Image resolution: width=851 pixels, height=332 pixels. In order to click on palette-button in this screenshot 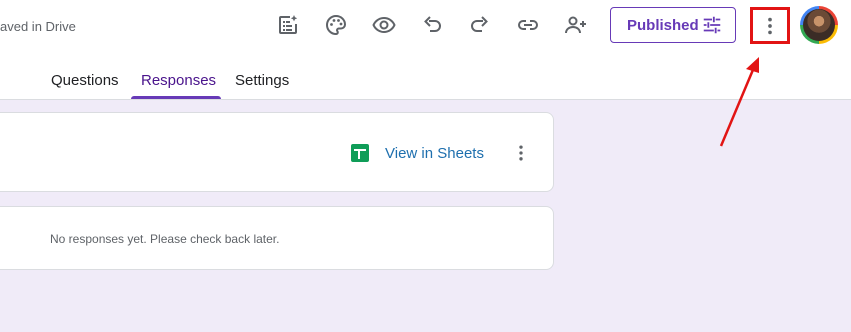, I will do `click(336, 25)`.